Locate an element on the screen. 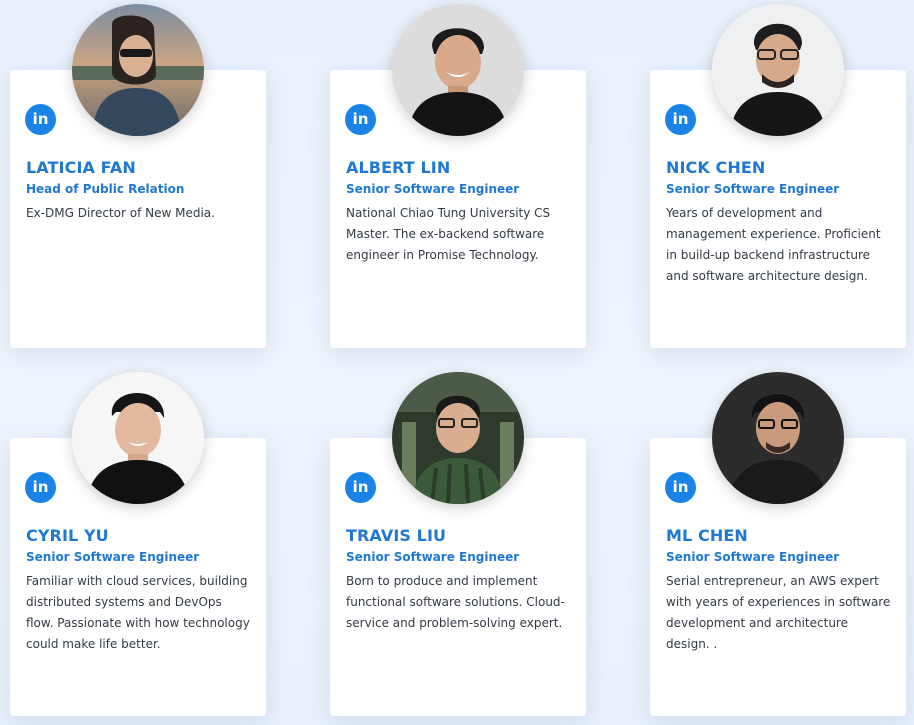 The image size is (914, 725). member-name: CYRIL YU is located at coordinates (67, 535).